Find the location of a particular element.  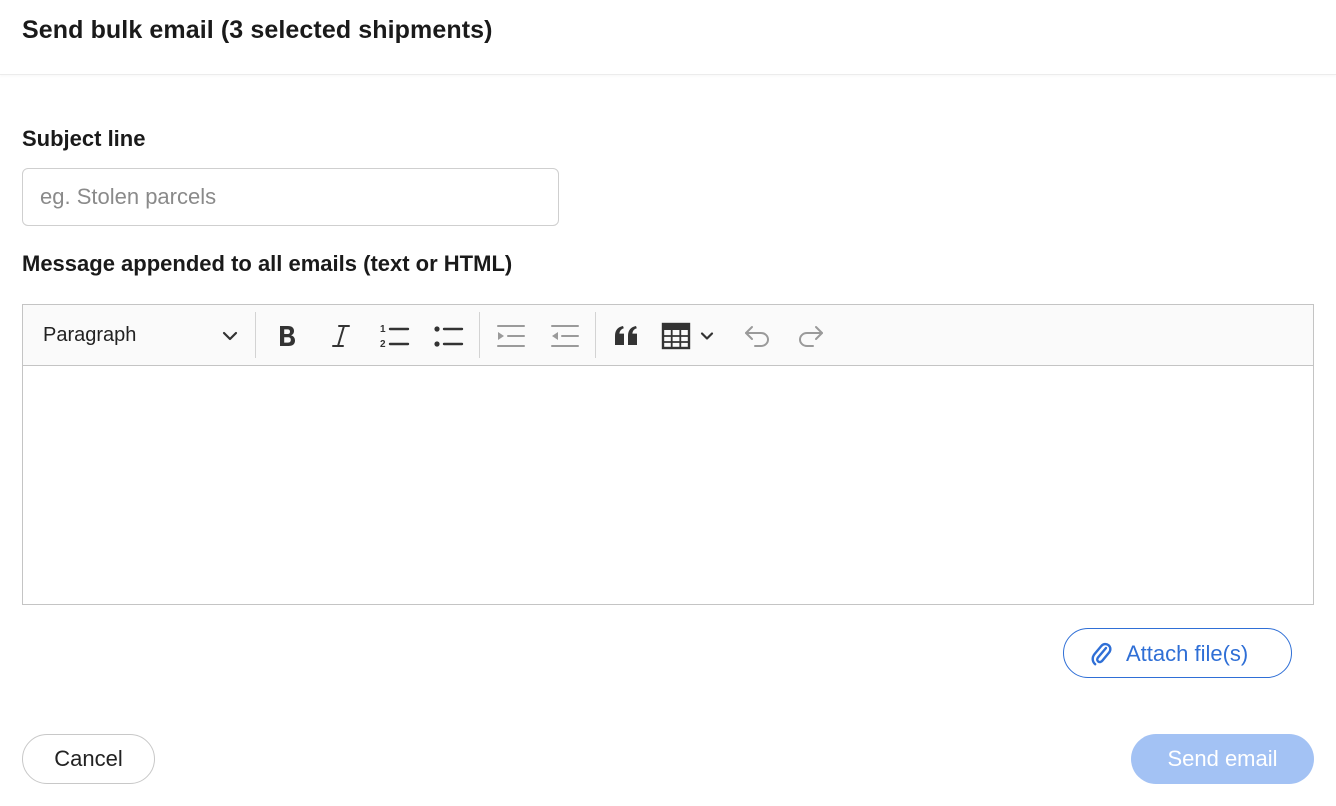

redo-icon is located at coordinates (811, 336).